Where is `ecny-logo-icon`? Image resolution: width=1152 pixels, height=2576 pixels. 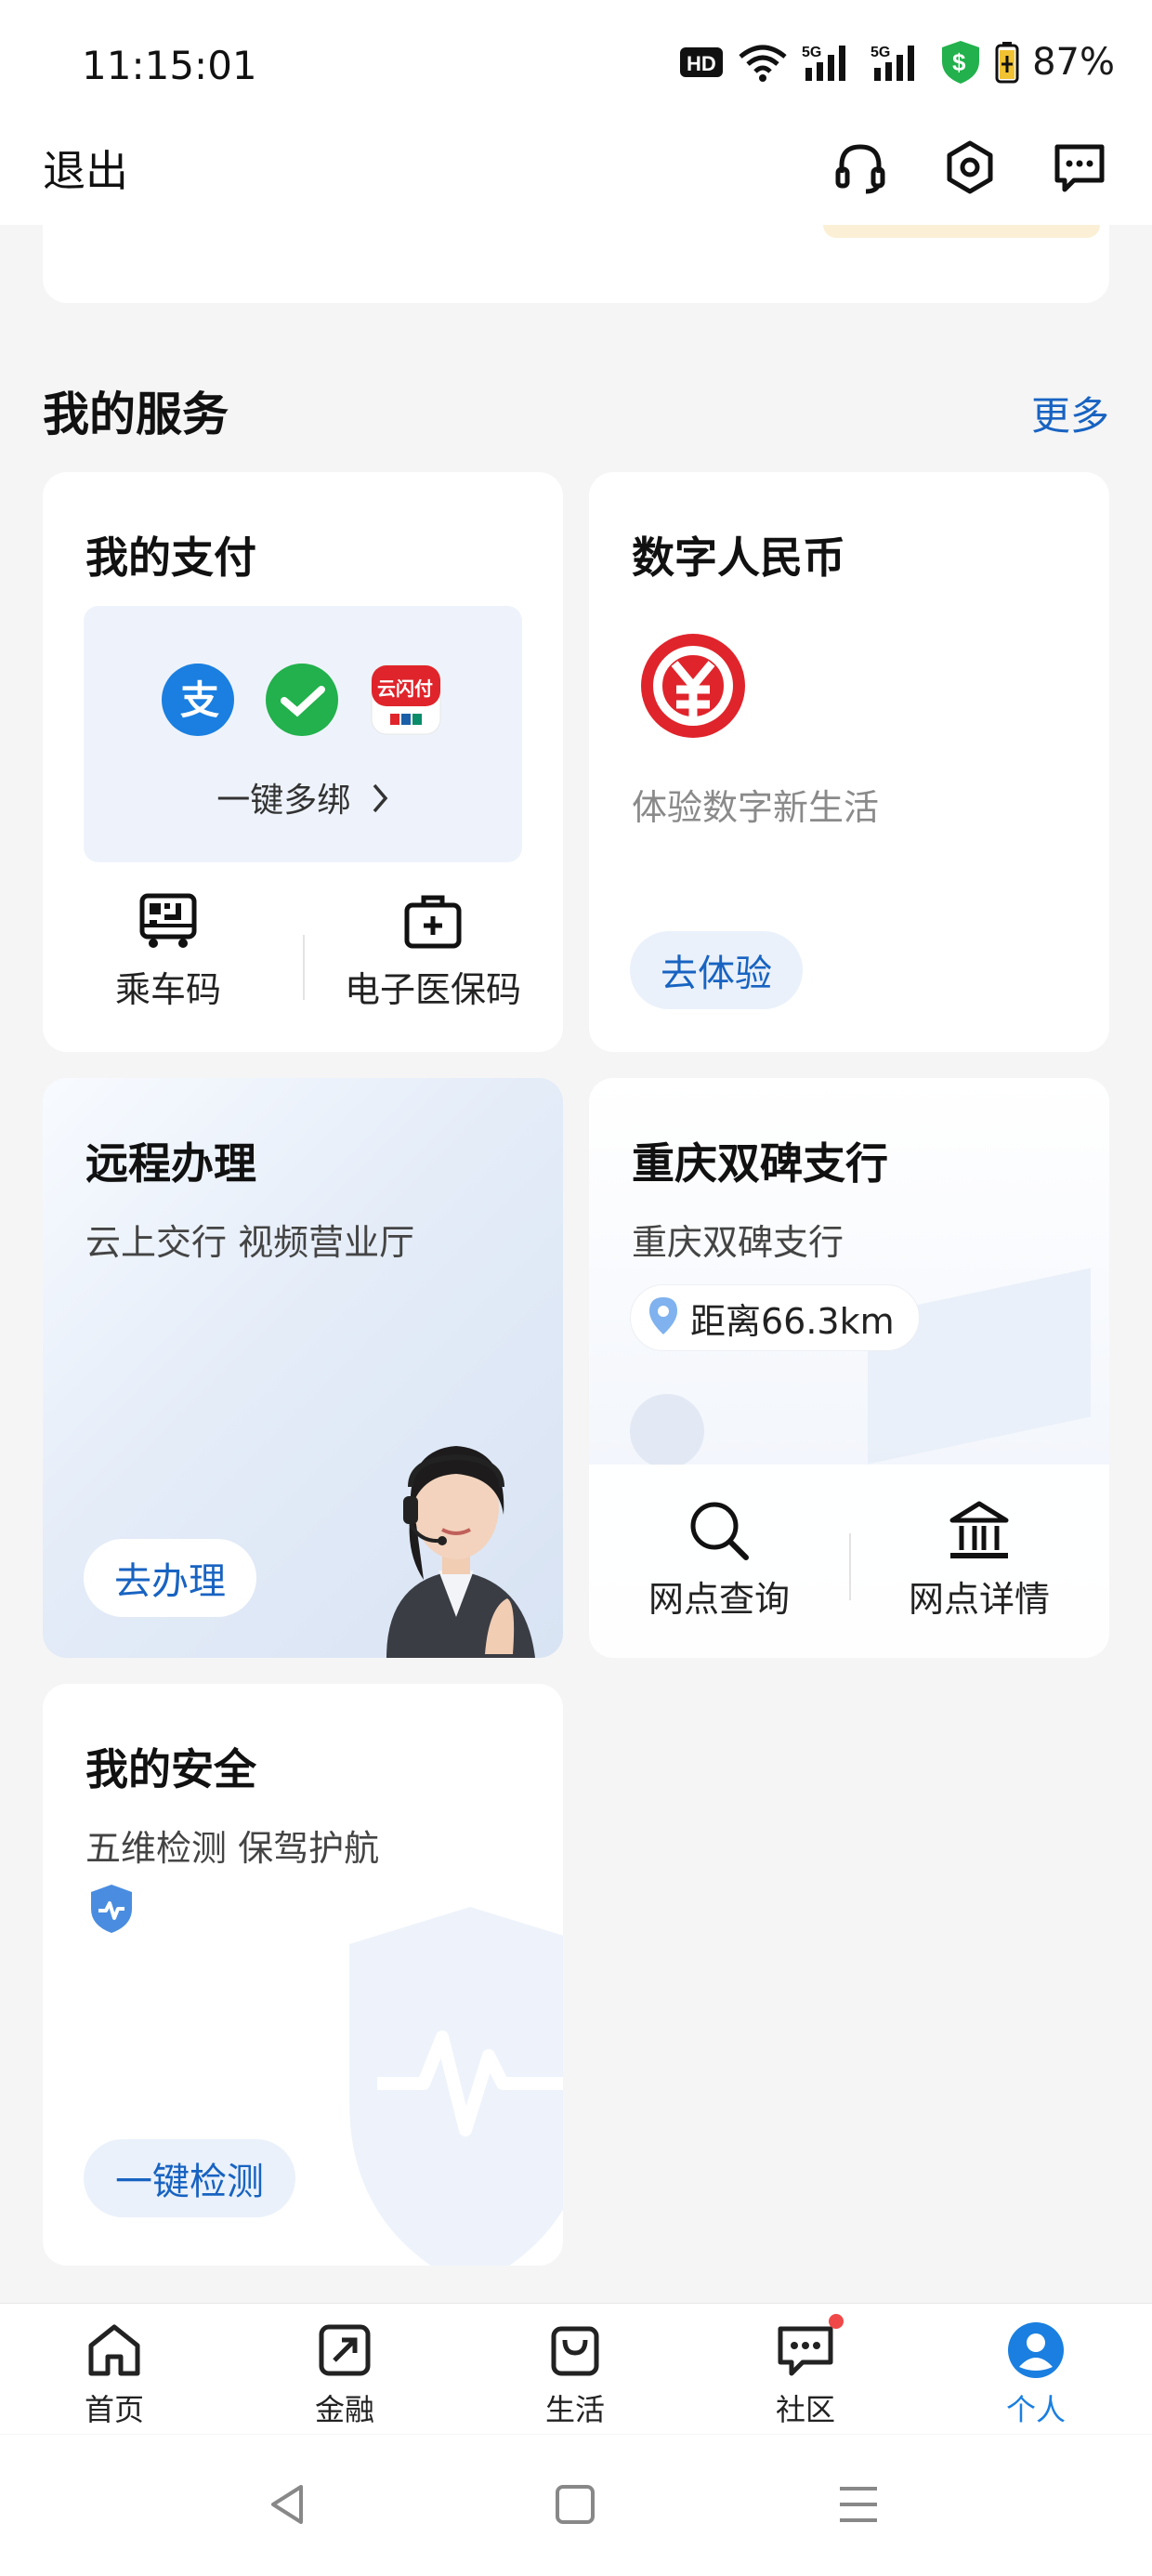 ecny-logo-icon is located at coordinates (693, 687).